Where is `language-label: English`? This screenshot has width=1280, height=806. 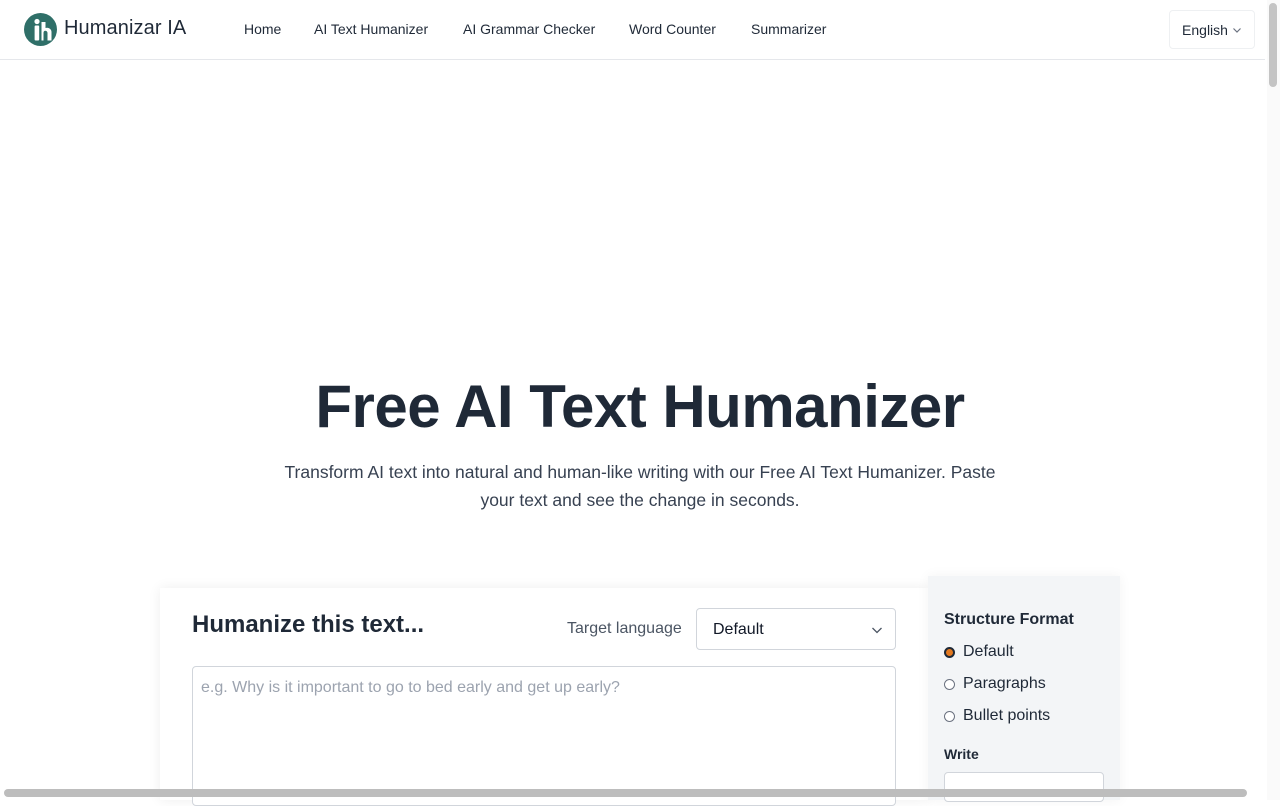 language-label: English is located at coordinates (1205, 29).